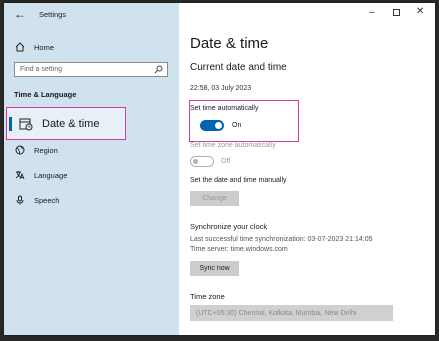 The image size is (439, 341). Describe the element at coordinates (44, 47) in the screenshot. I see `sidebar-item-label: Home` at that location.